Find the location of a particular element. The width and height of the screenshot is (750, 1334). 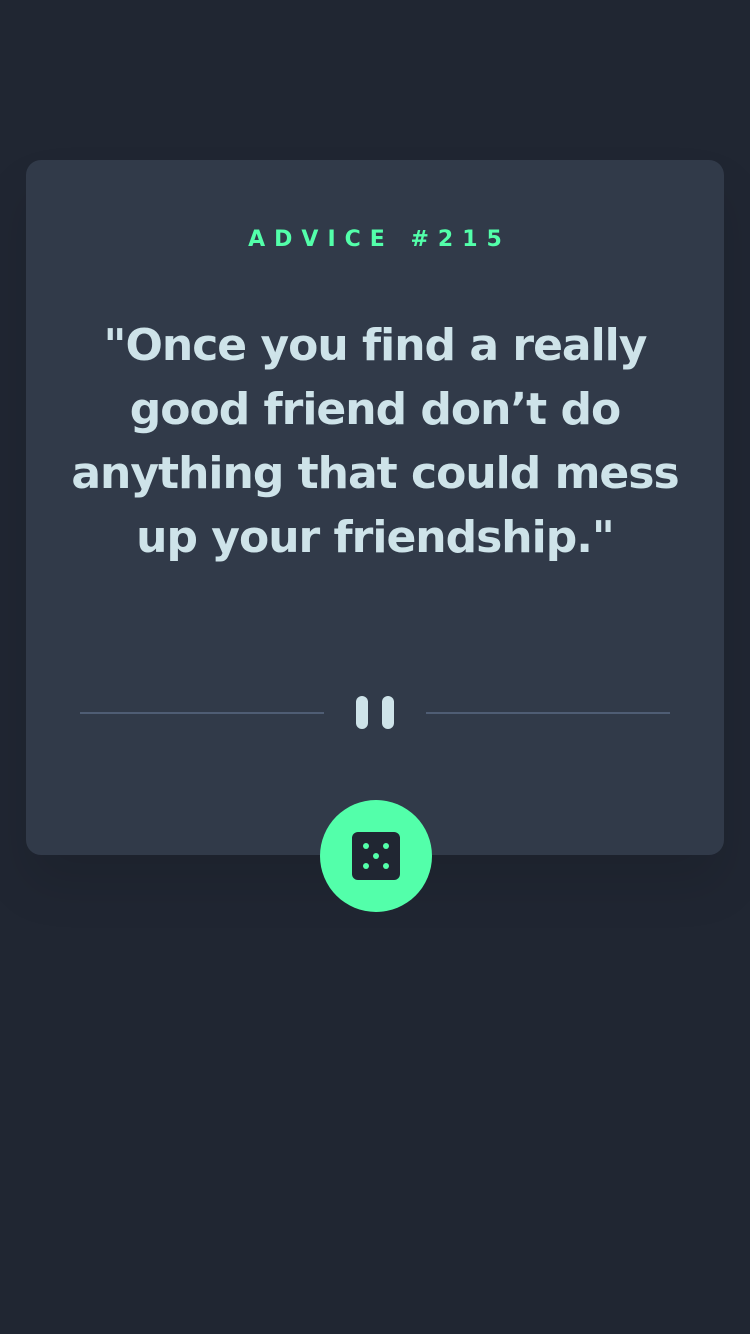

dice-icon is located at coordinates (376, 856).